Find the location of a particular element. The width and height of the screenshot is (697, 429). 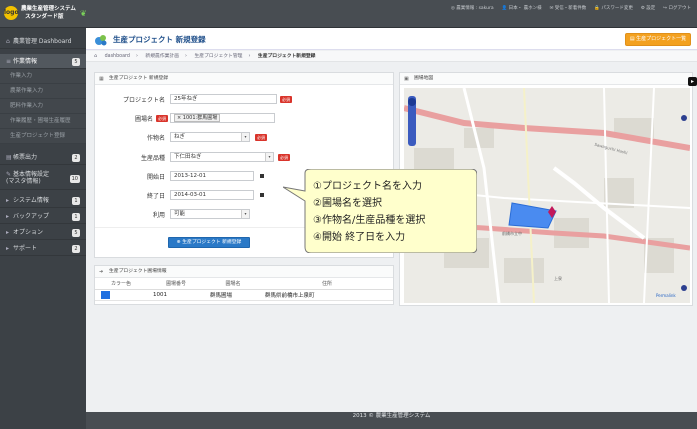

column-header: カラー色 is located at coordinates (121, 284).